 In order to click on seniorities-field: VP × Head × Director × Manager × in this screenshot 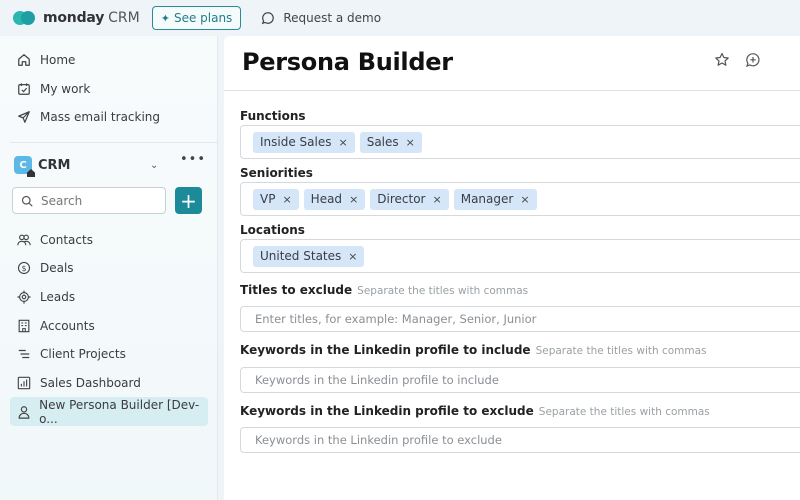, I will do `click(520, 199)`.